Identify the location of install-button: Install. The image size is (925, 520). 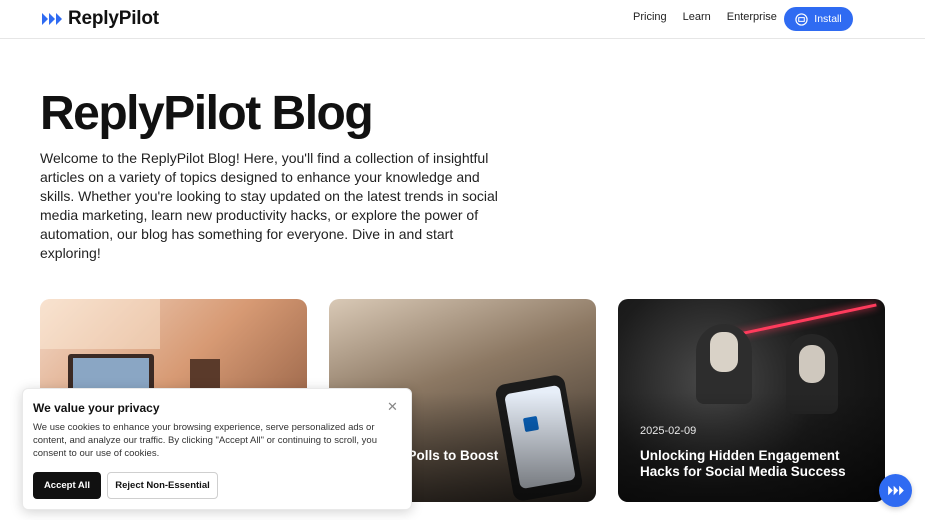
(818, 19).